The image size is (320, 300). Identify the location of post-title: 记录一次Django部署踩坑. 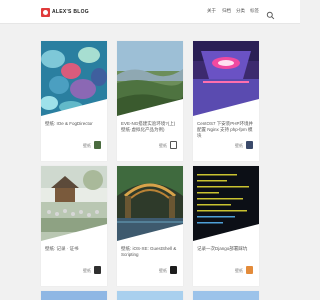
(226, 249).